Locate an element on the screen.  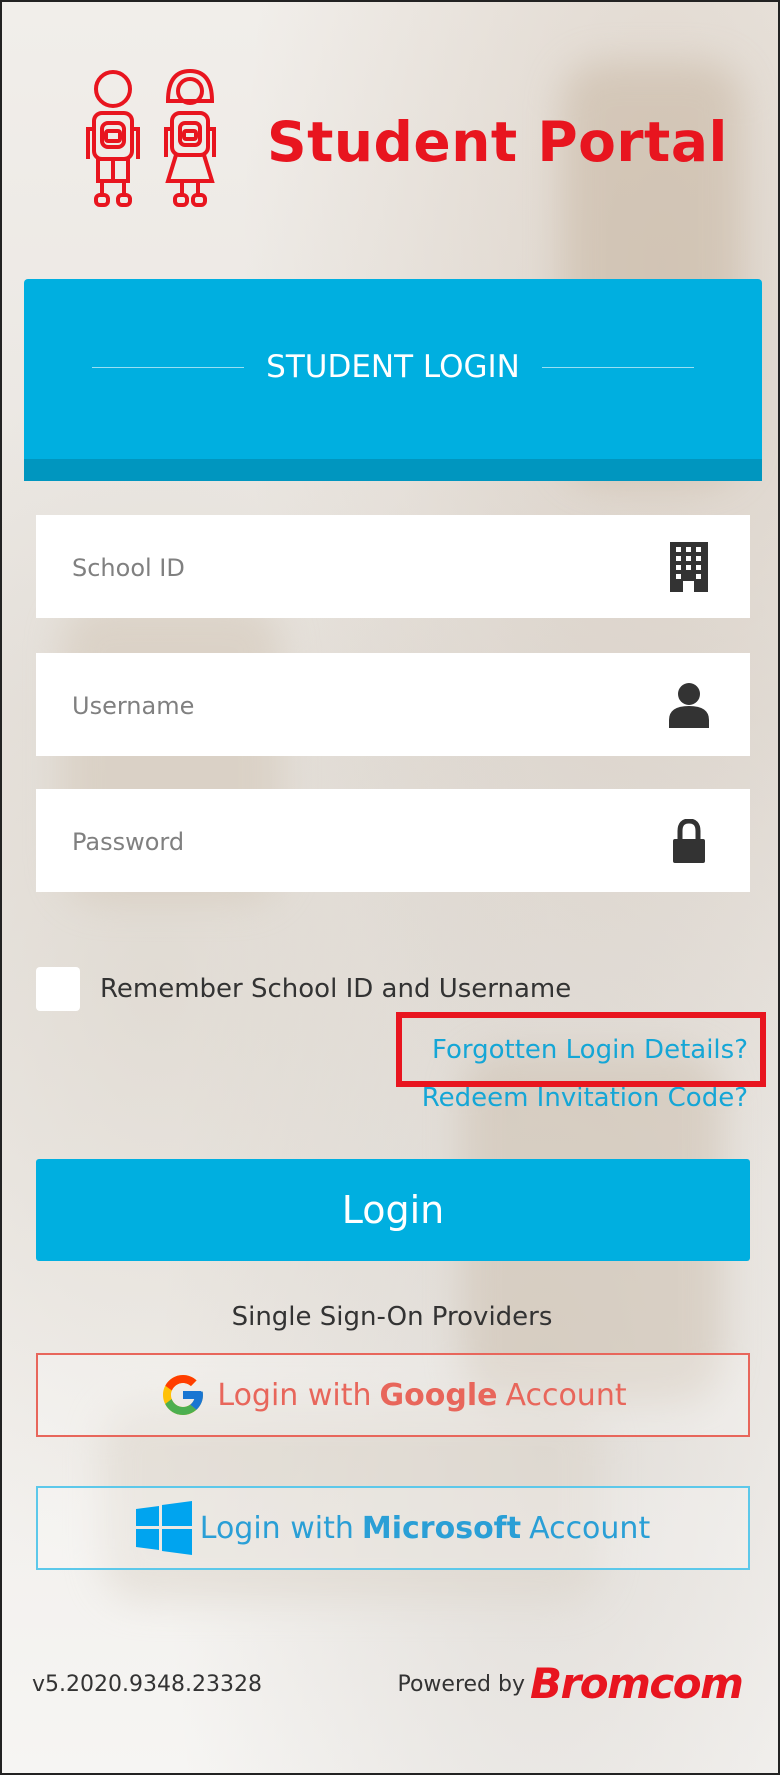
microsoft-login-button: Login with Microsoft Account is located at coordinates (393, 1528).